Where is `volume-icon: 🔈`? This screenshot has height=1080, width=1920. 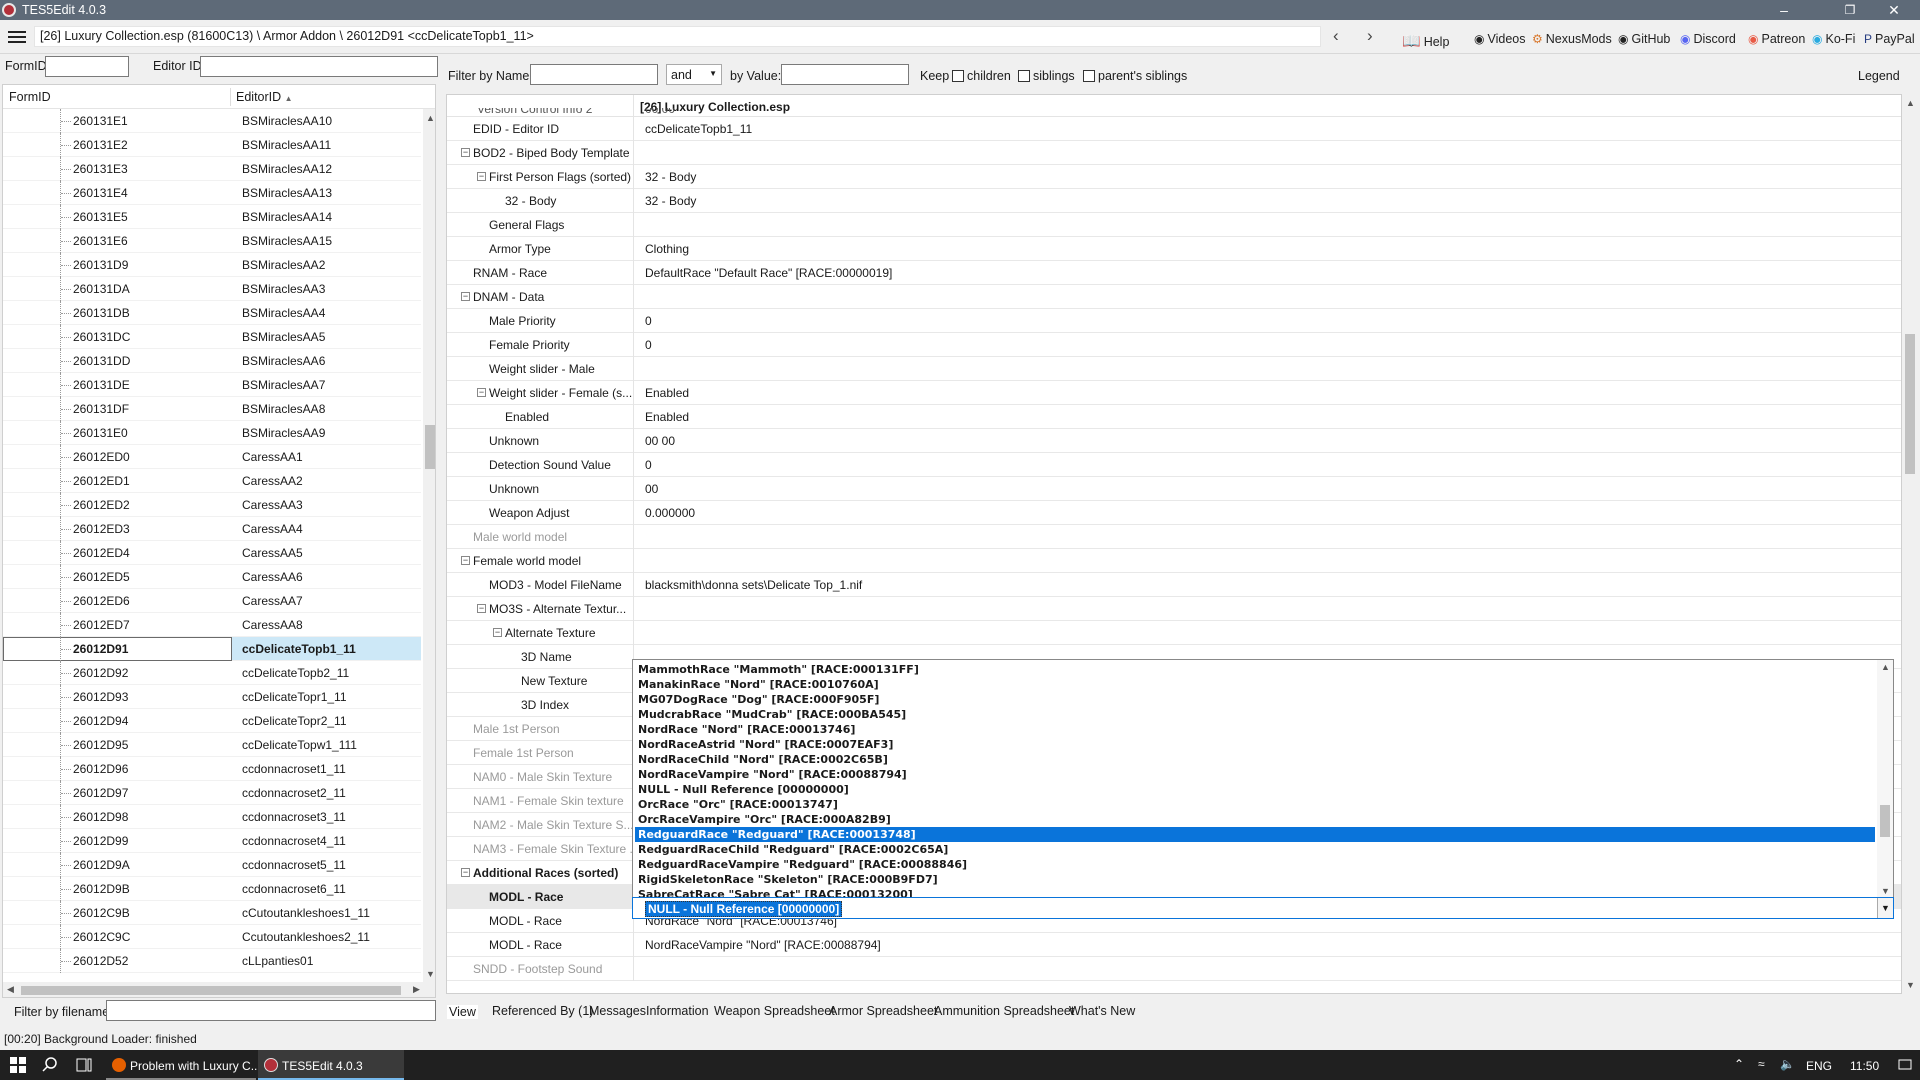
volume-icon: 🔈 is located at coordinates (1788, 1065).